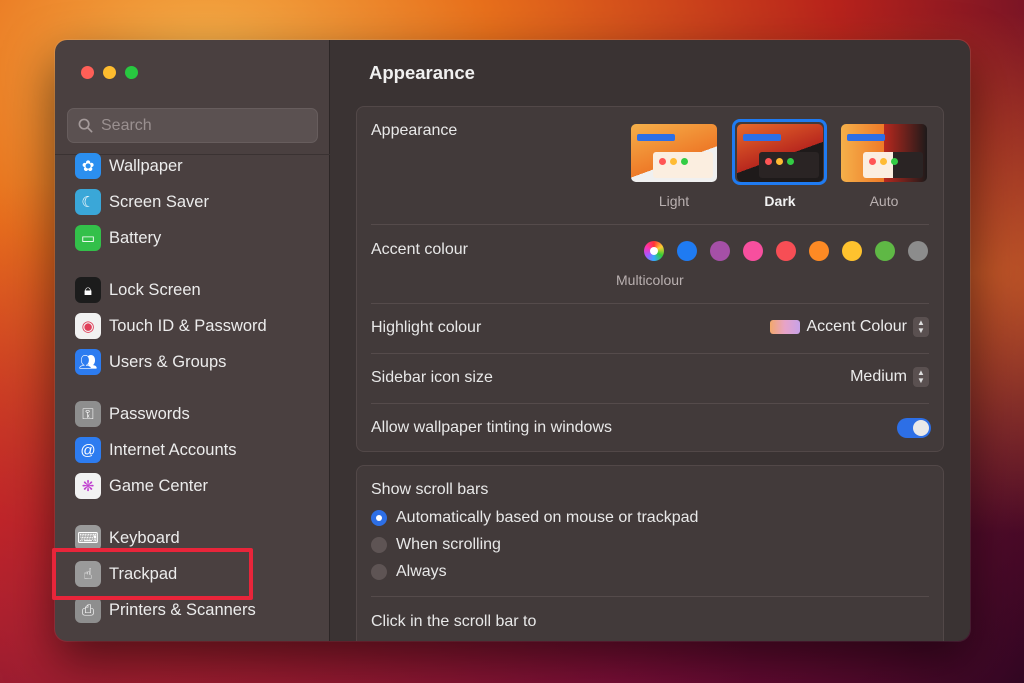 This screenshot has height=683, width=1024. Describe the element at coordinates (88, 166) in the screenshot. I see `wallpaper-icon: ✿` at that location.